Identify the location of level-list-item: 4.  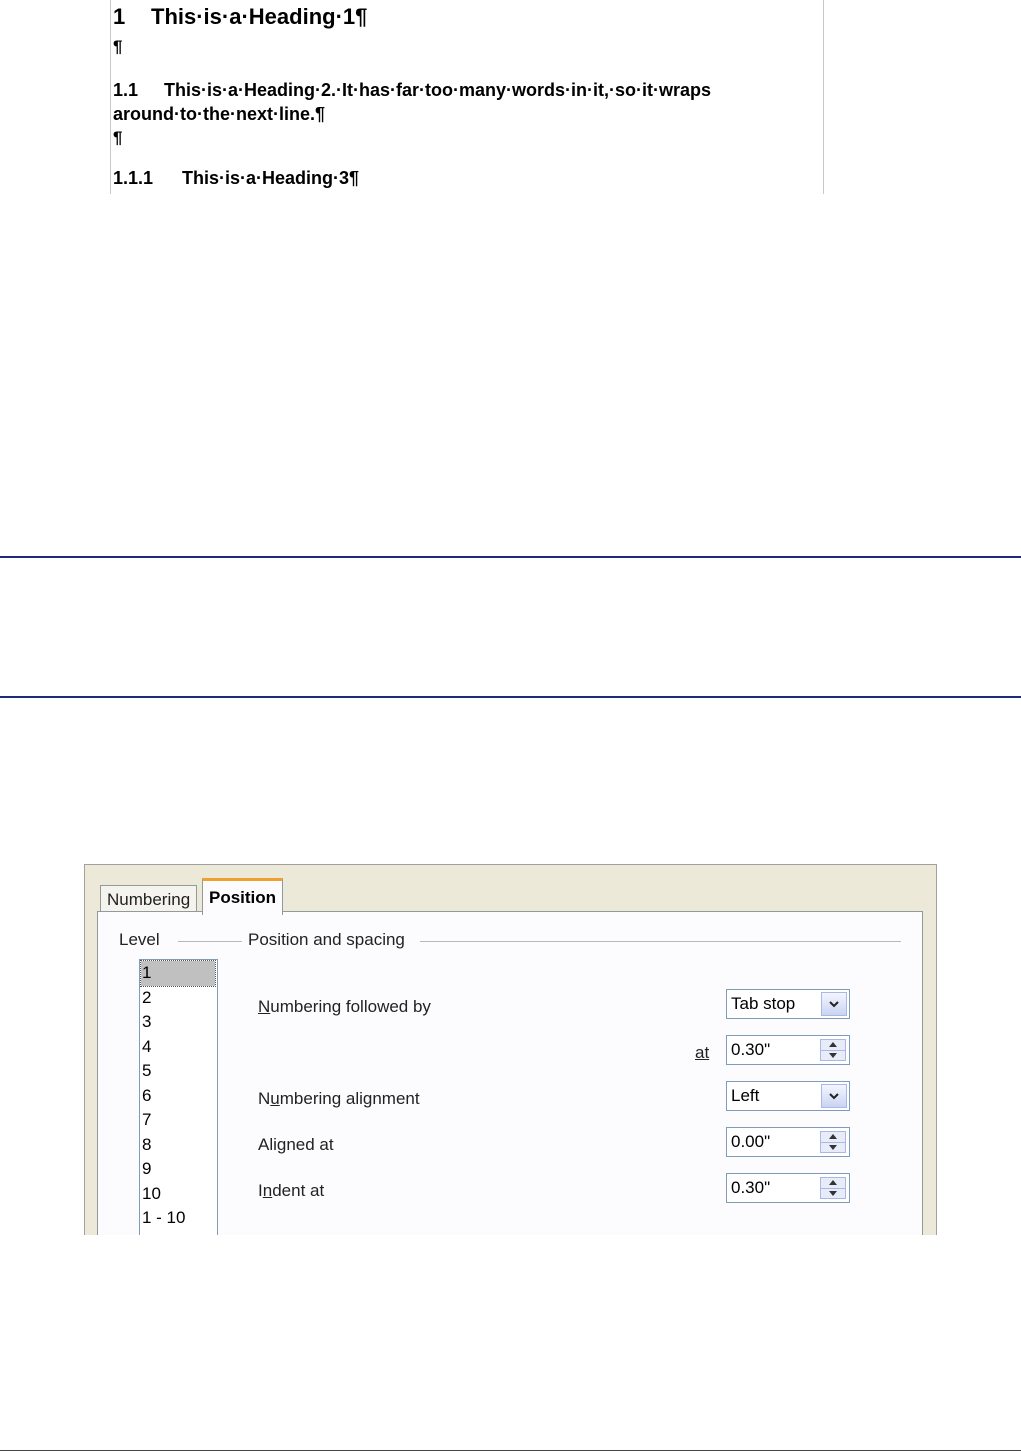
(178, 1047).